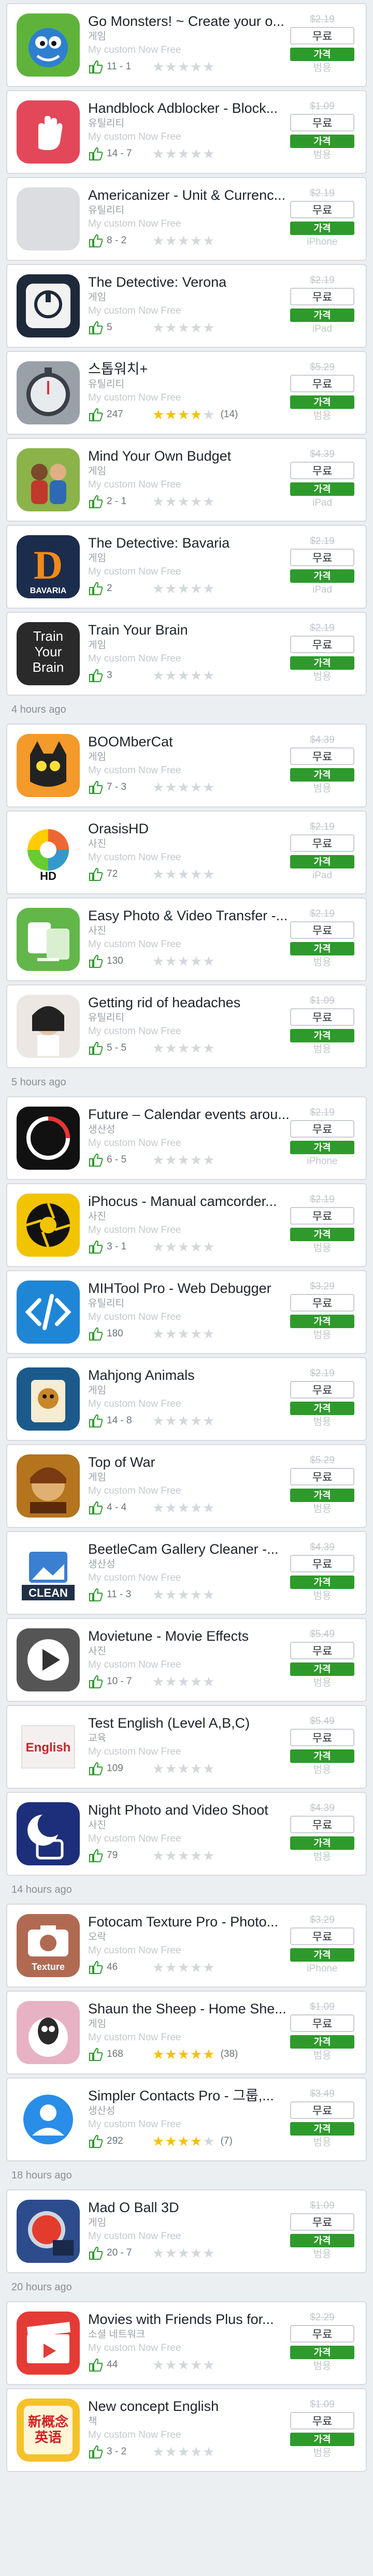  Describe the element at coordinates (191, 456) in the screenshot. I see `app-title: Mind Your Own Budget` at that location.